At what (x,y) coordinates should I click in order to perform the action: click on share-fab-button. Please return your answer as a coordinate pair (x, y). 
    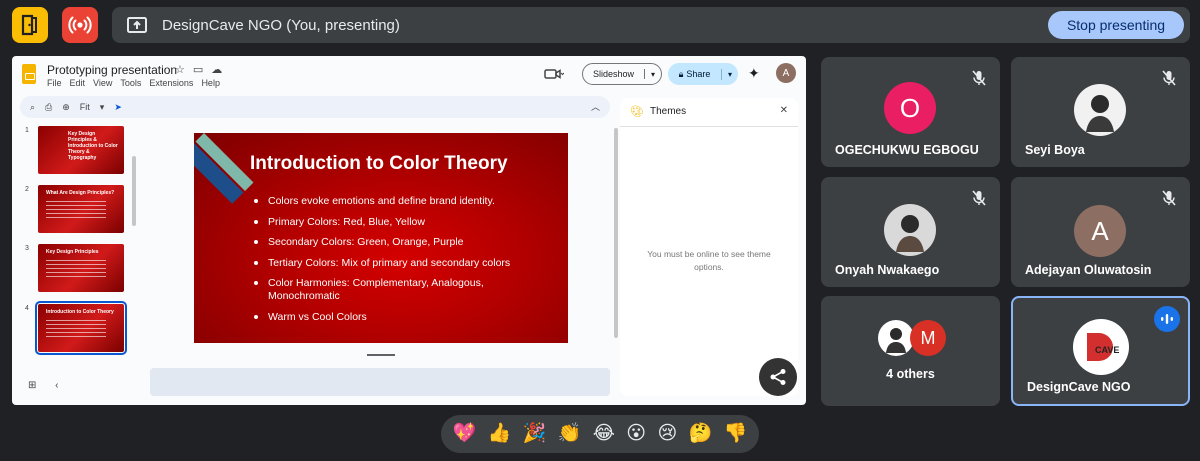
    Looking at the image, I should click on (778, 377).